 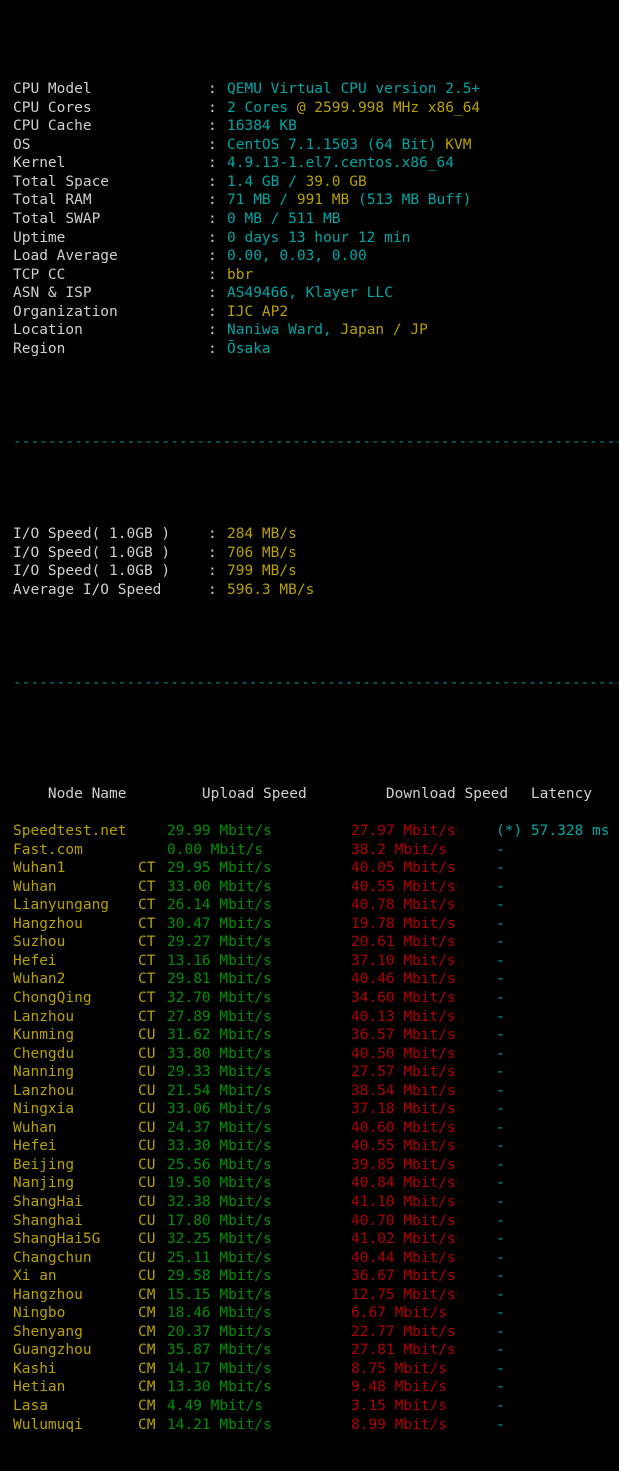 I want to click on sysinfo-label: ASN & ISP, so click(x=52, y=293).